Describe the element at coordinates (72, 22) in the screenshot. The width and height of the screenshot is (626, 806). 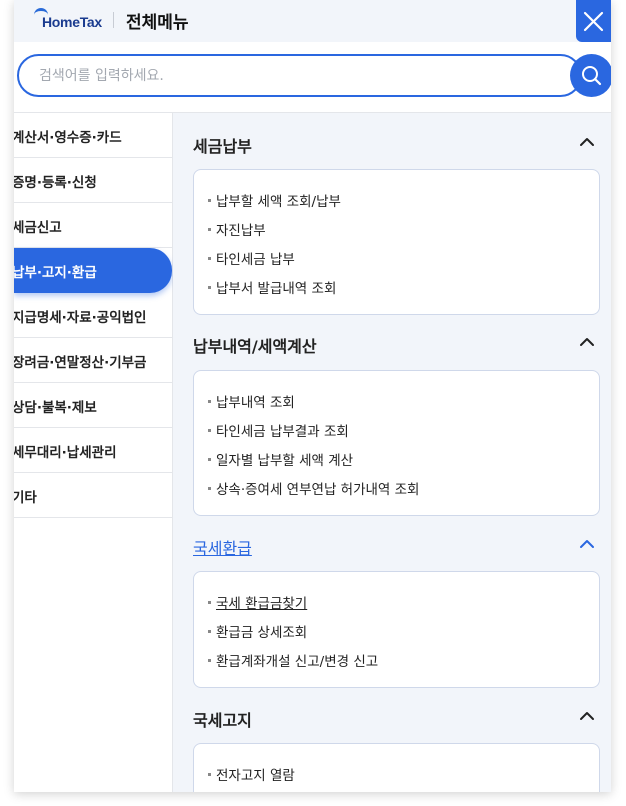
I see `logo-brand-text: HomeTax` at that location.